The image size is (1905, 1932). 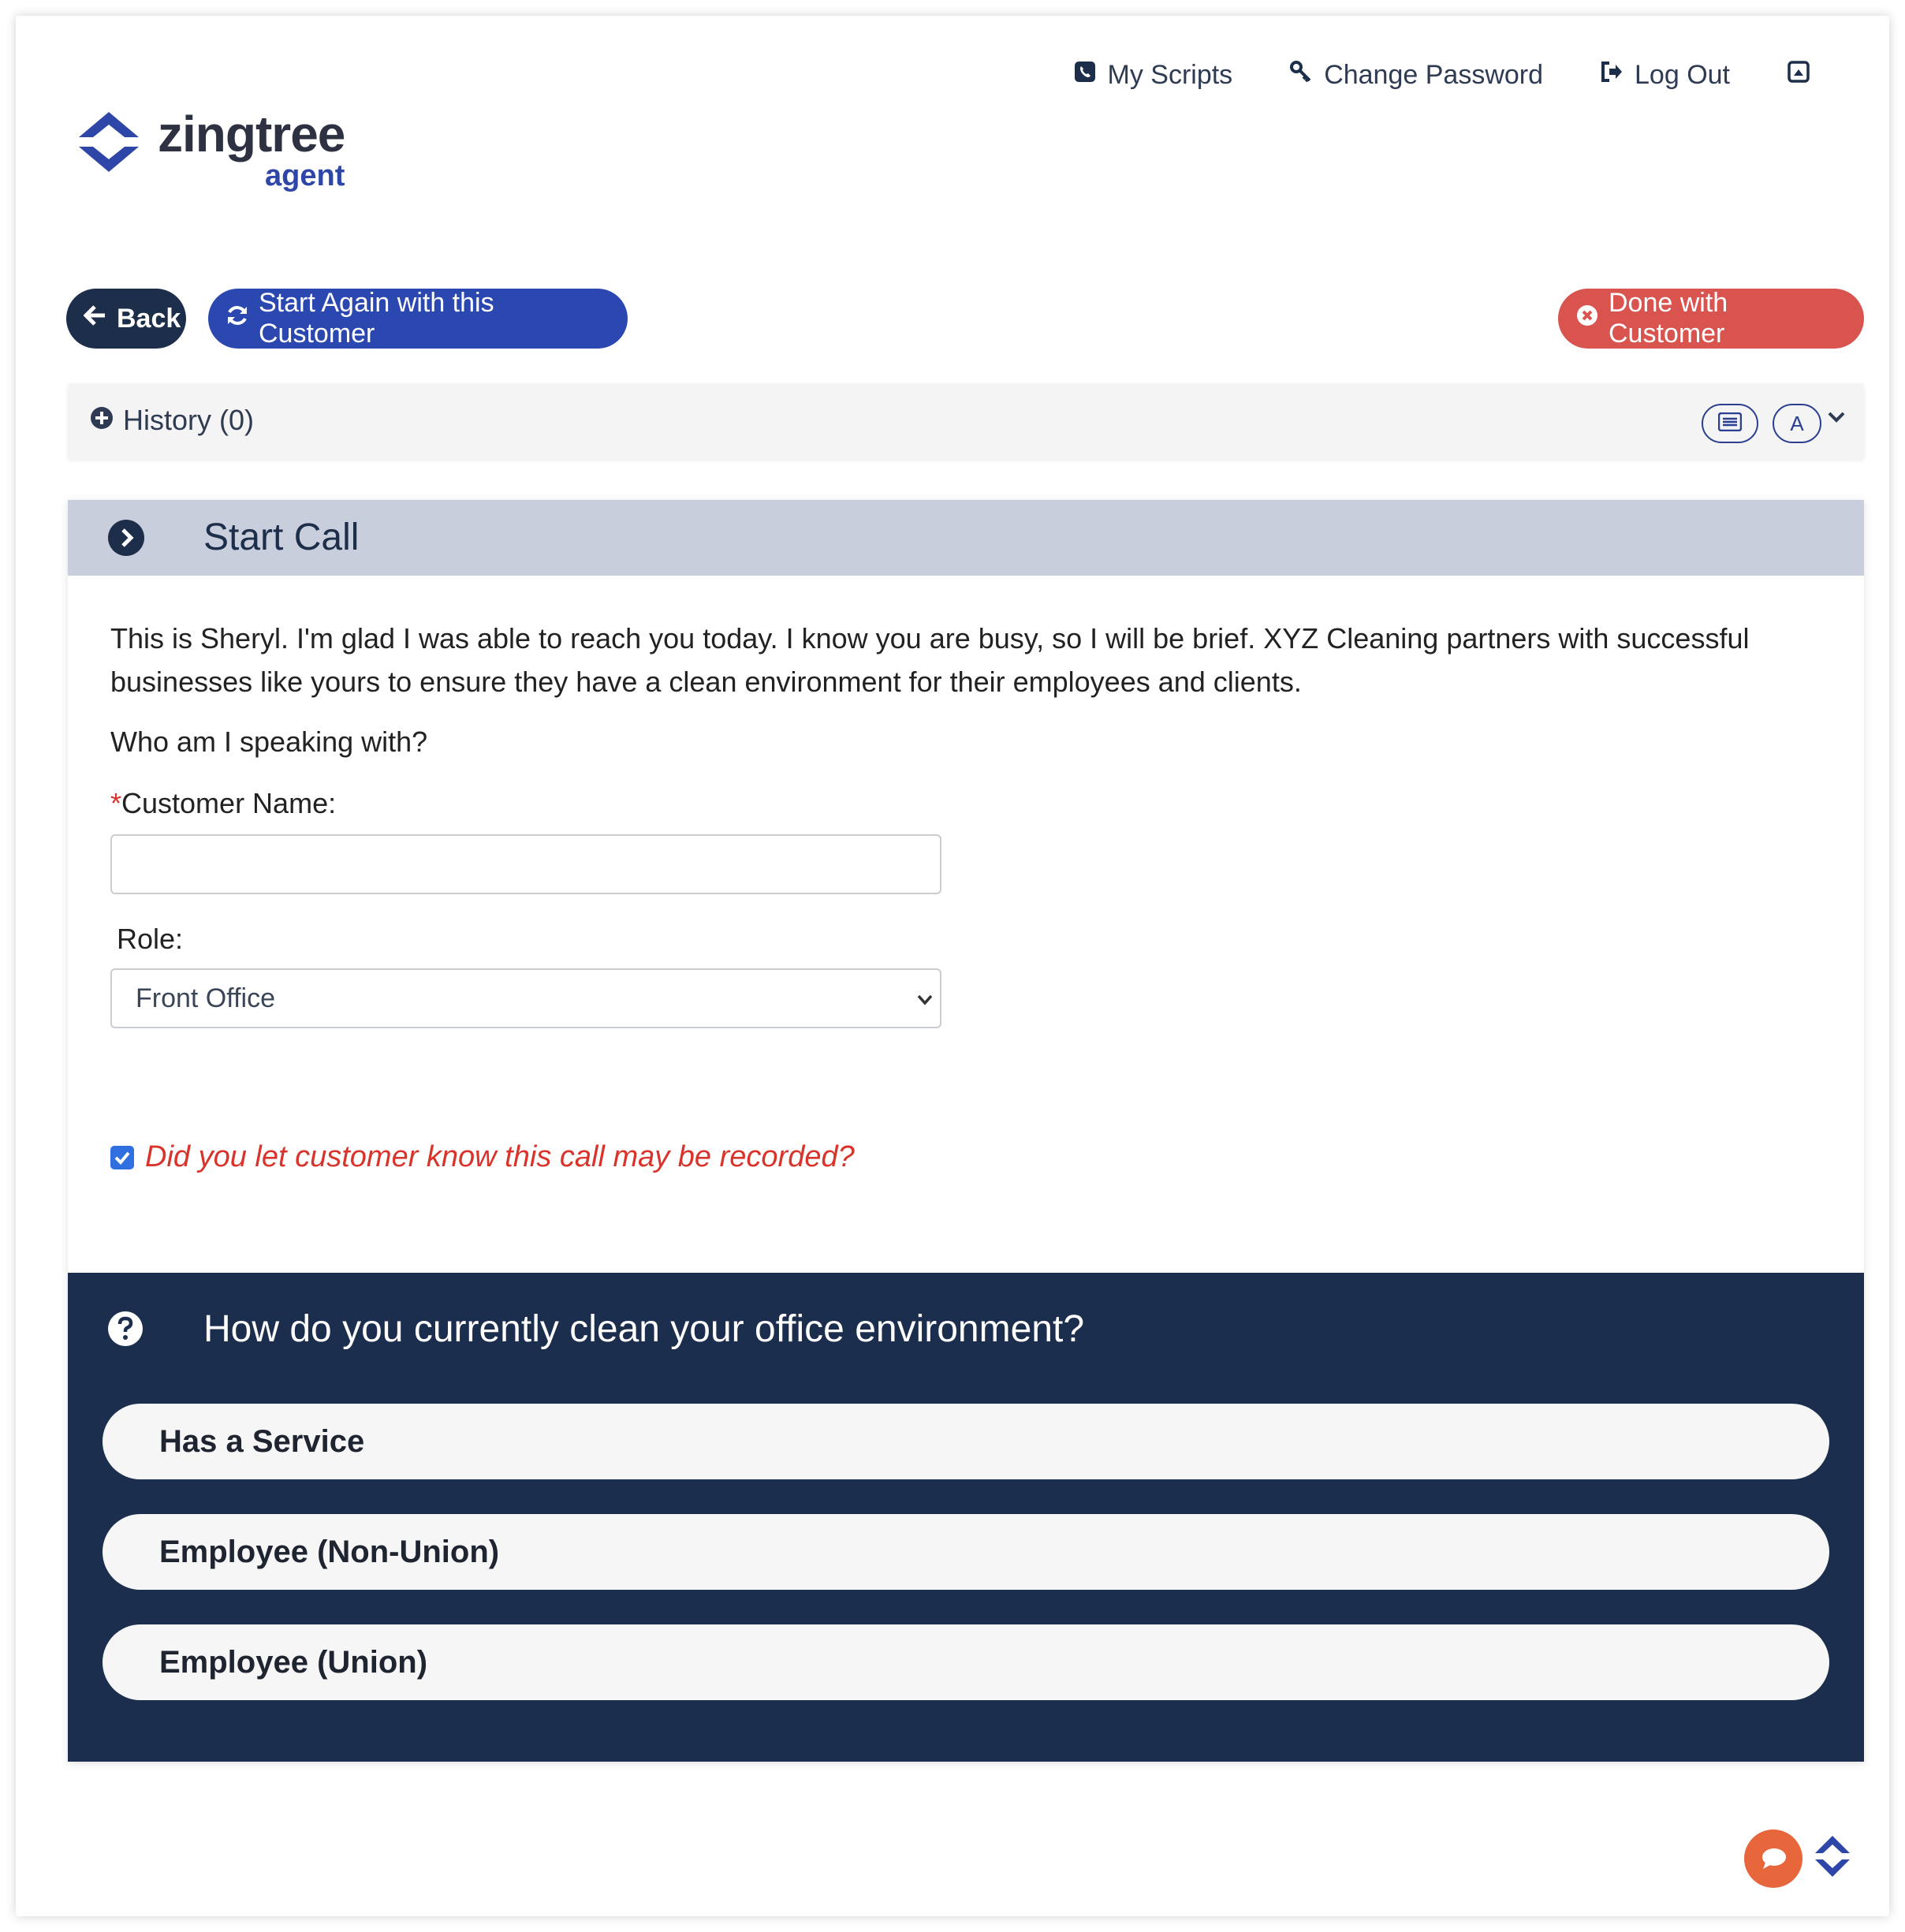 What do you see at coordinates (1085, 75) in the screenshot?
I see `phone-icon` at bounding box center [1085, 75].